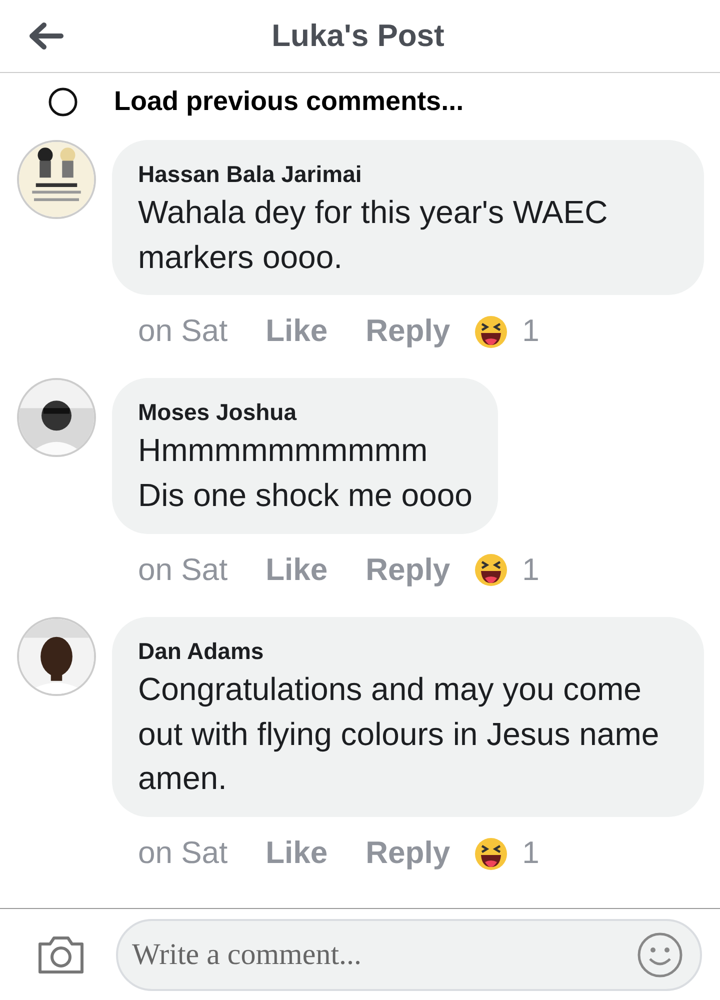 The height and width of the screenshot is (1000, 720). I want to click on page-title: Luka's Post, so click(358, 35).